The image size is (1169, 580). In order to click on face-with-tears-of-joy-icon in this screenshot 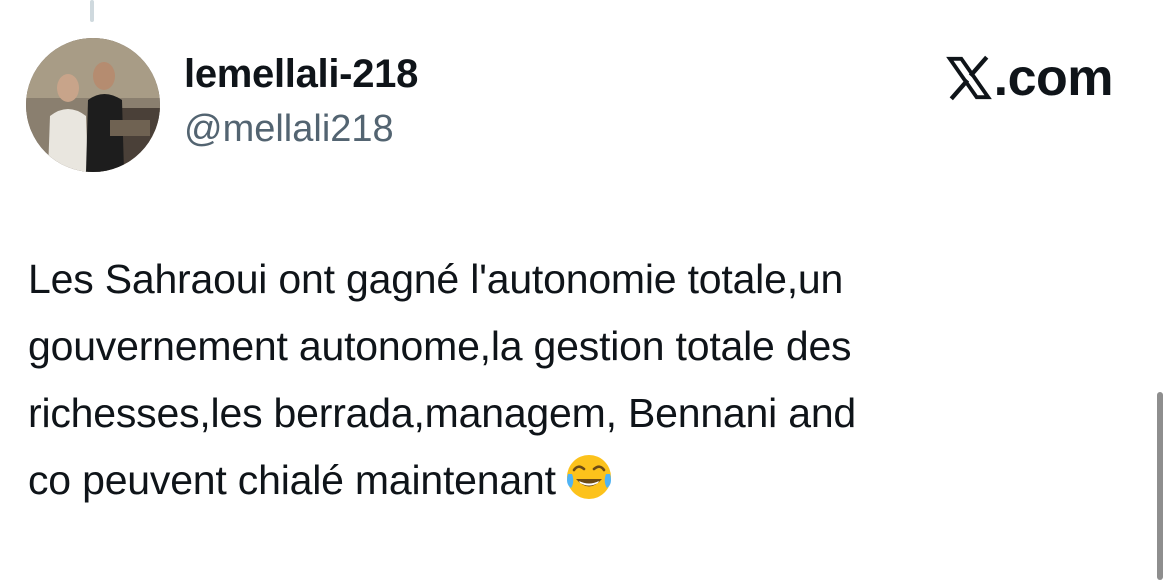, I will do `click(588, 477)`.